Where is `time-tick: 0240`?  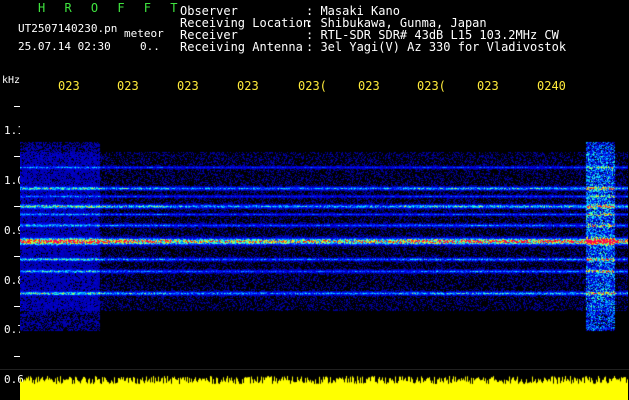 time-tick: 0240 is located at coordinates (551, 86).